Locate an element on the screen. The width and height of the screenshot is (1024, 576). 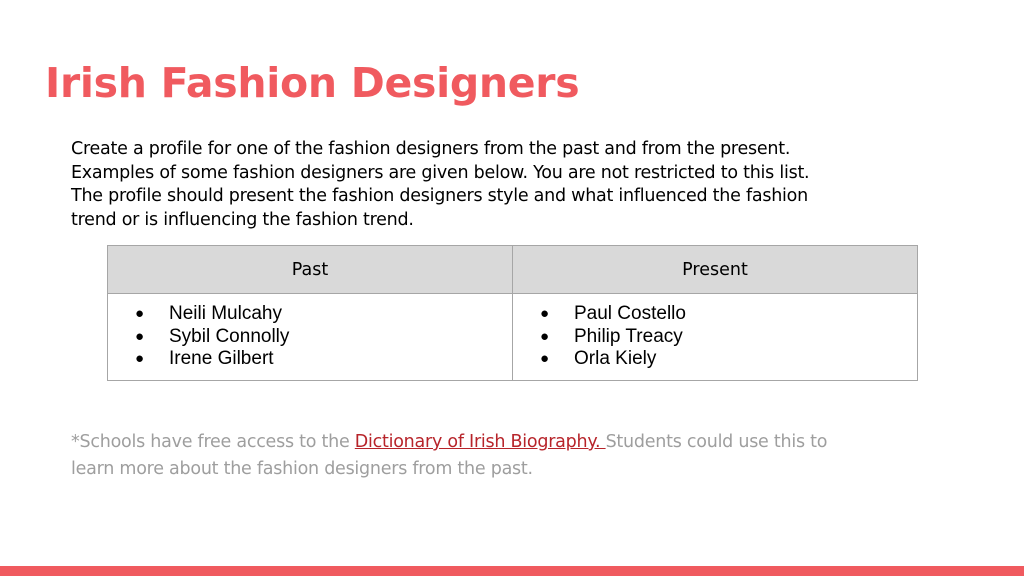
column-header-past: Past is located at coordinates (310, 269).